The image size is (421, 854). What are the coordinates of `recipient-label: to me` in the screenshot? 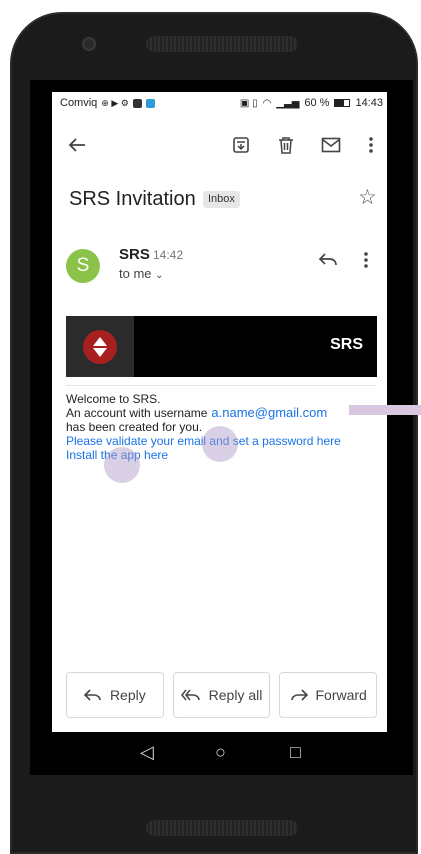 It's located at (135, 273).